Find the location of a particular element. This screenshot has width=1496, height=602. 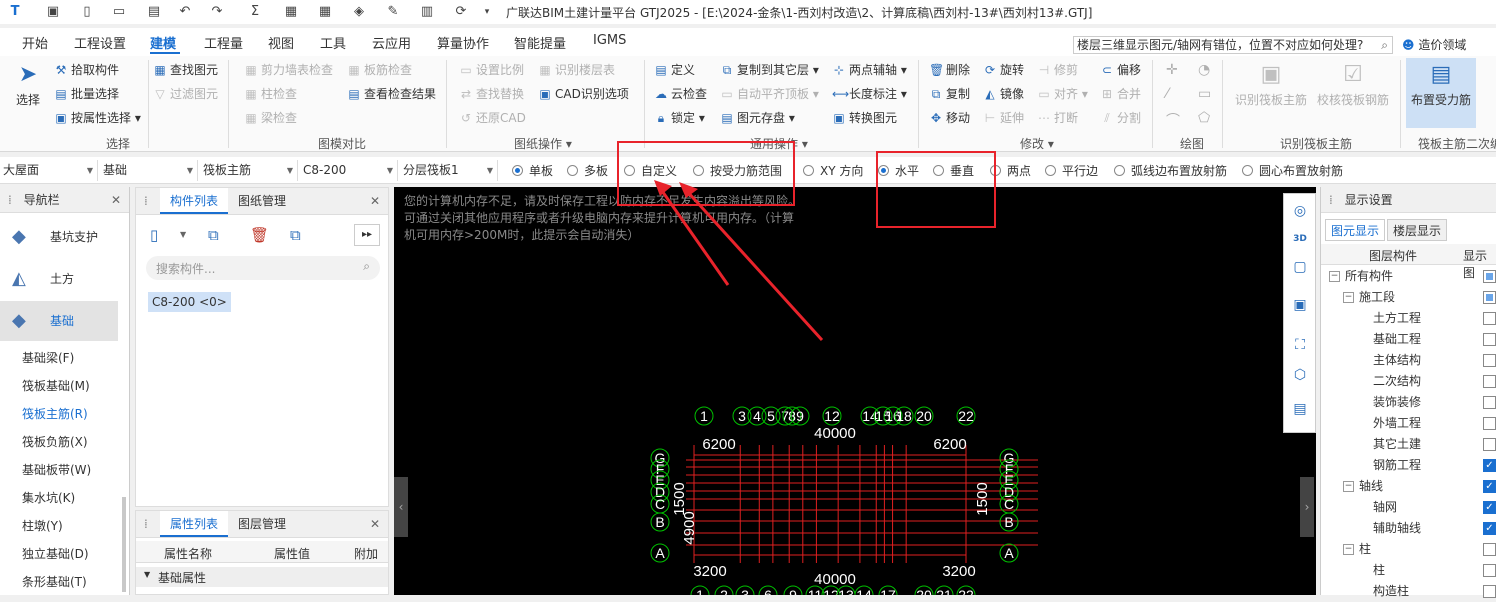

tree-row: 轴网 ✓ is located at coordinates (1408, 507).